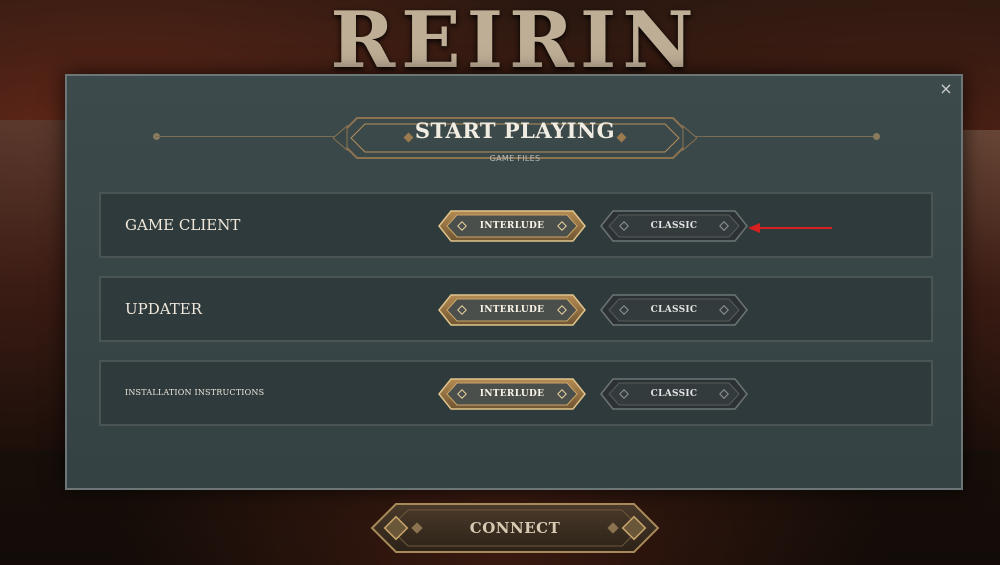 This screenshot has height=565, width=1000. Describe the element at coordinates (980, 290) in the screenshot. I see `background-character-right` at that location.